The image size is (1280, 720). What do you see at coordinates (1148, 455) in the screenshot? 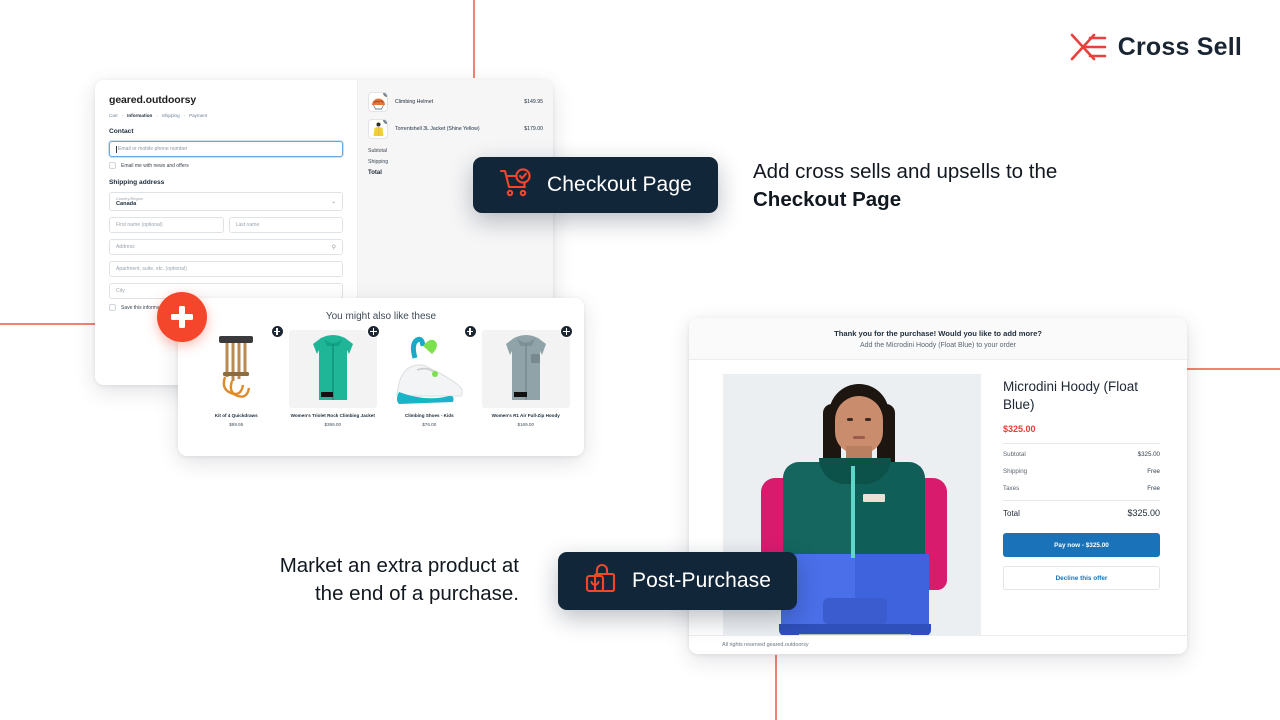
I see `offer-subtotal-value: $325.00` at bounding box center [1148, 455].